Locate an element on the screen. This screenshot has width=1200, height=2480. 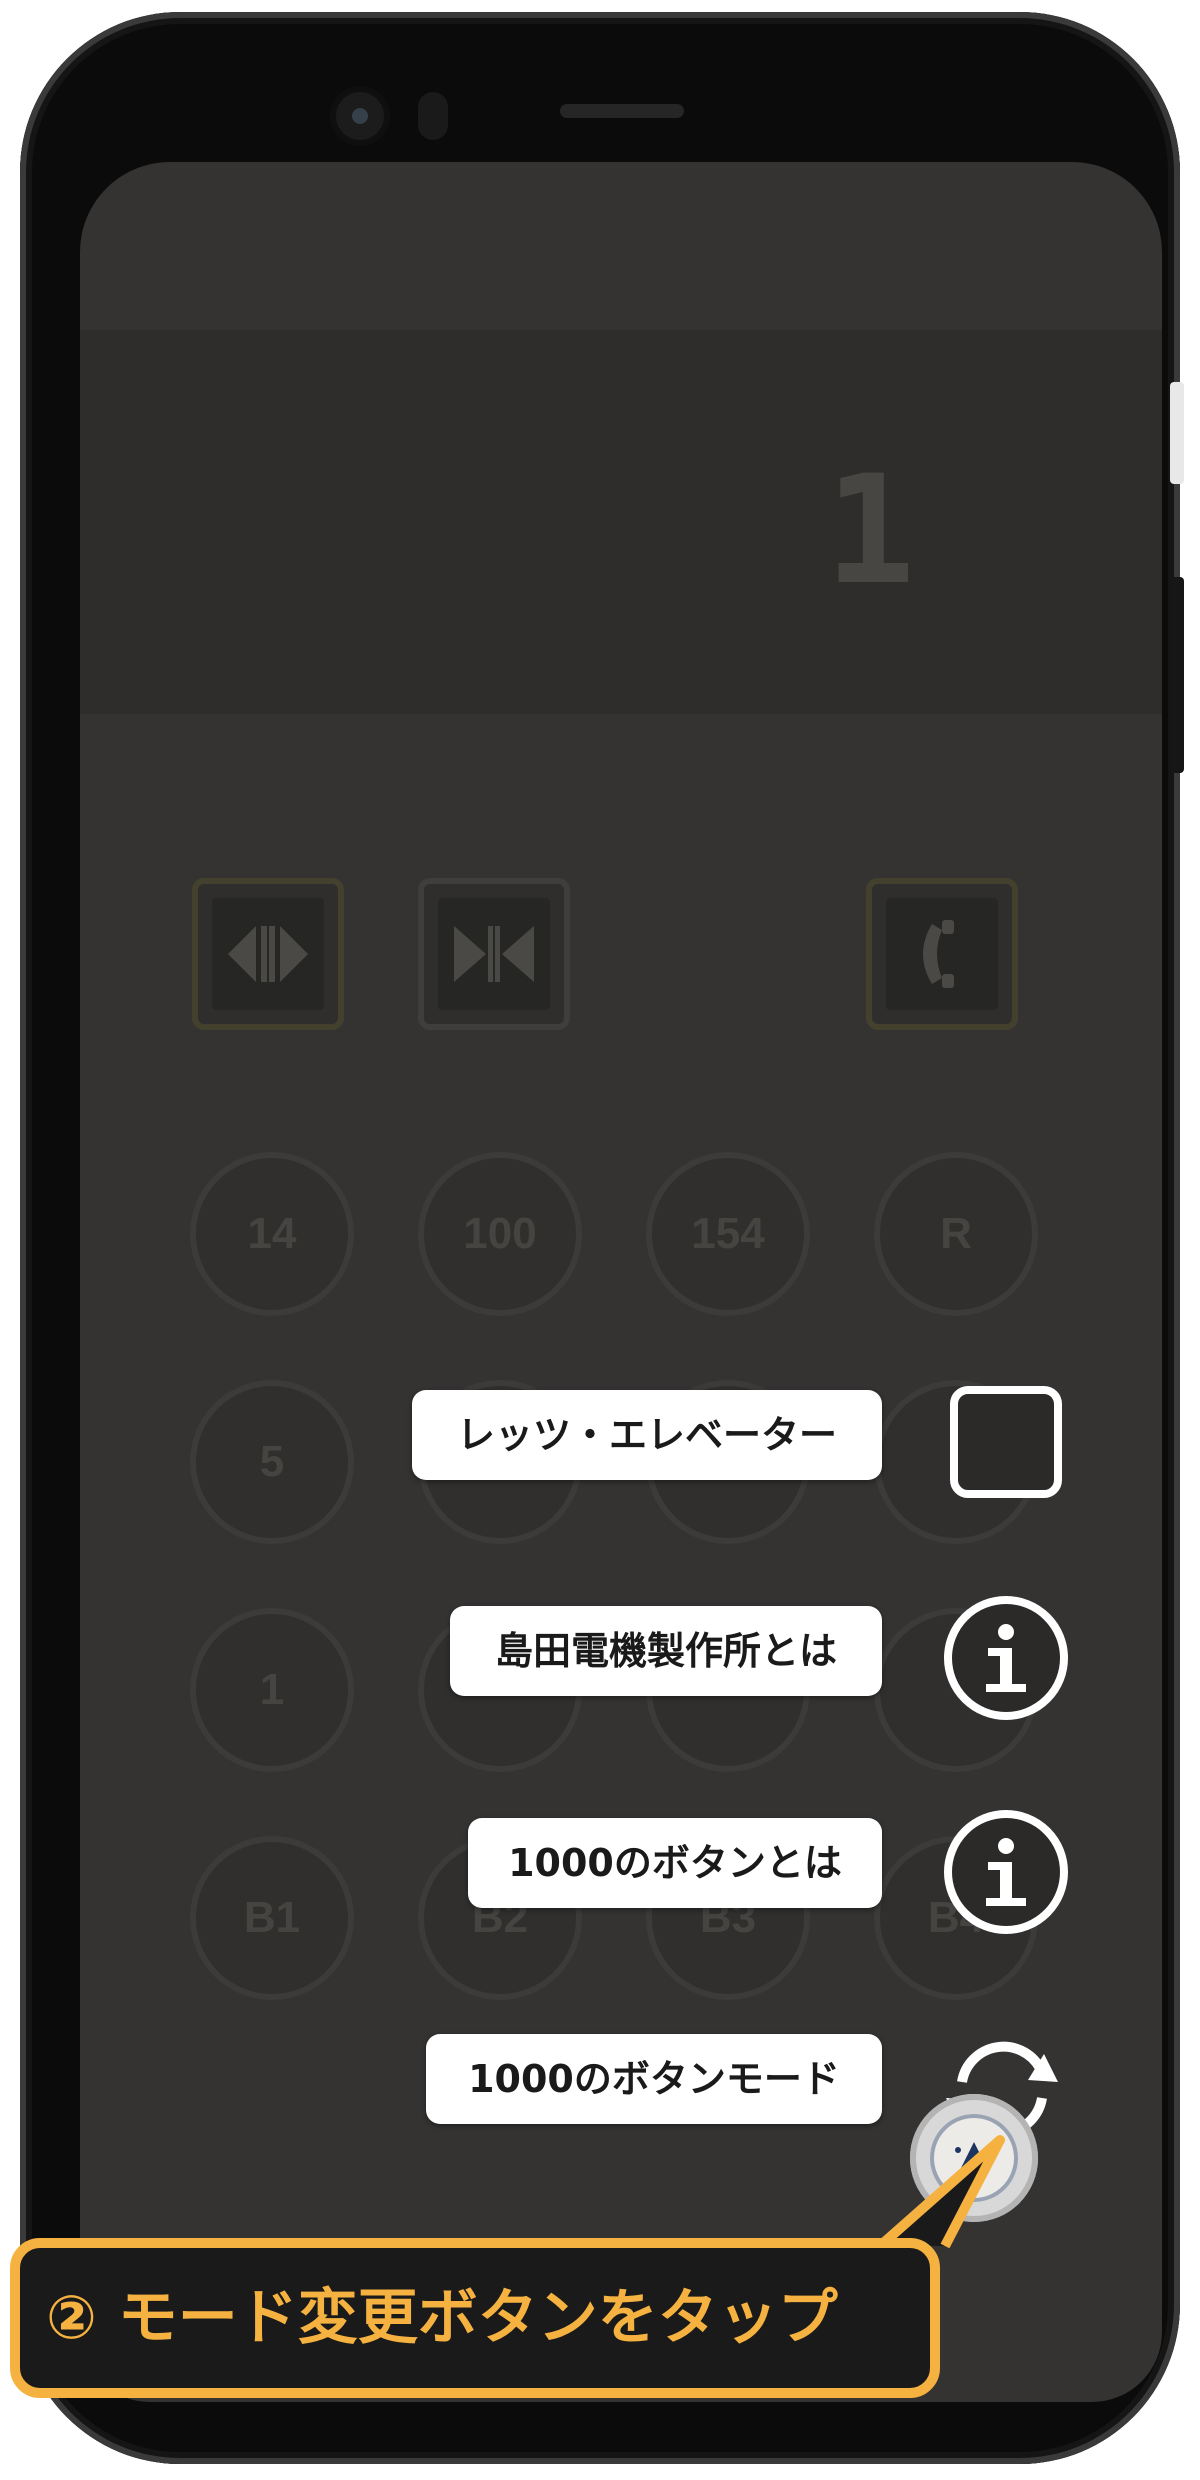
door-open-button is located at coordinates (268, 954).